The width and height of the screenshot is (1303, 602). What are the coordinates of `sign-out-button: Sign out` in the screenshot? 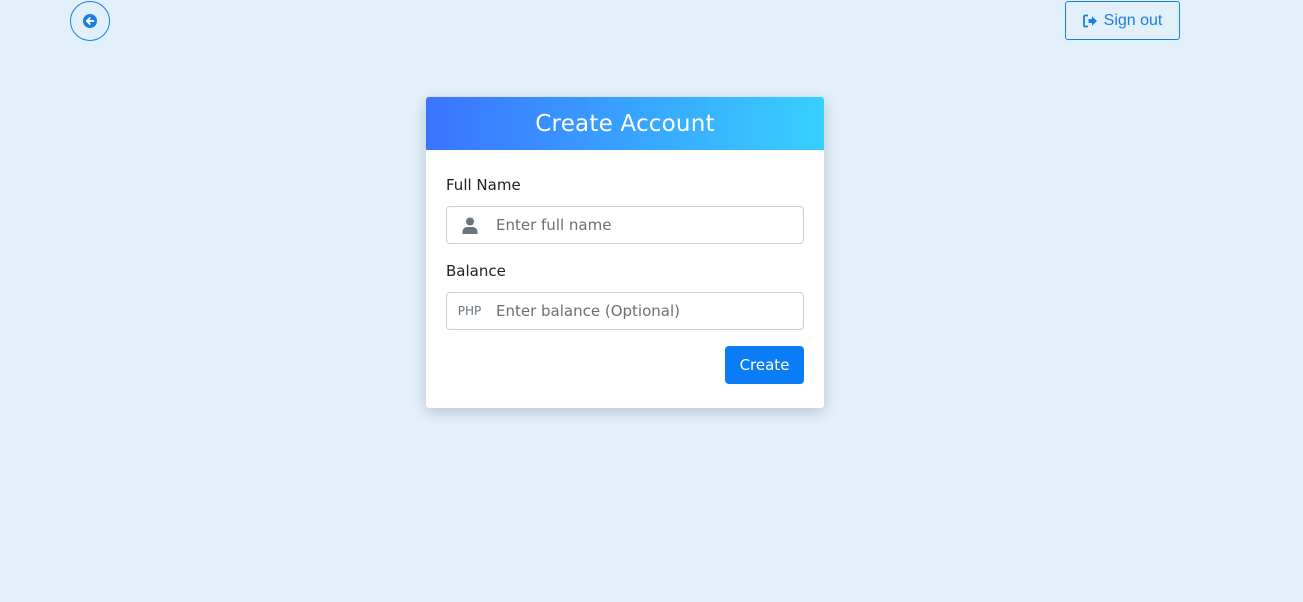 It's located at (1122, 20).